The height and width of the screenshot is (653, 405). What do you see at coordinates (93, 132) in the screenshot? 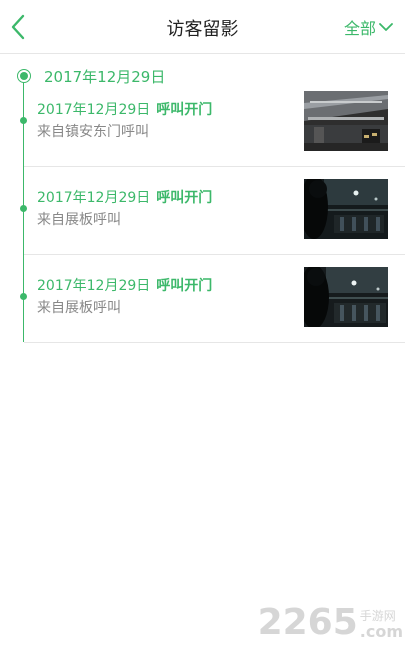
I see `record-source: 来自镇安东门呼叫` at bounding box center [93, 132].